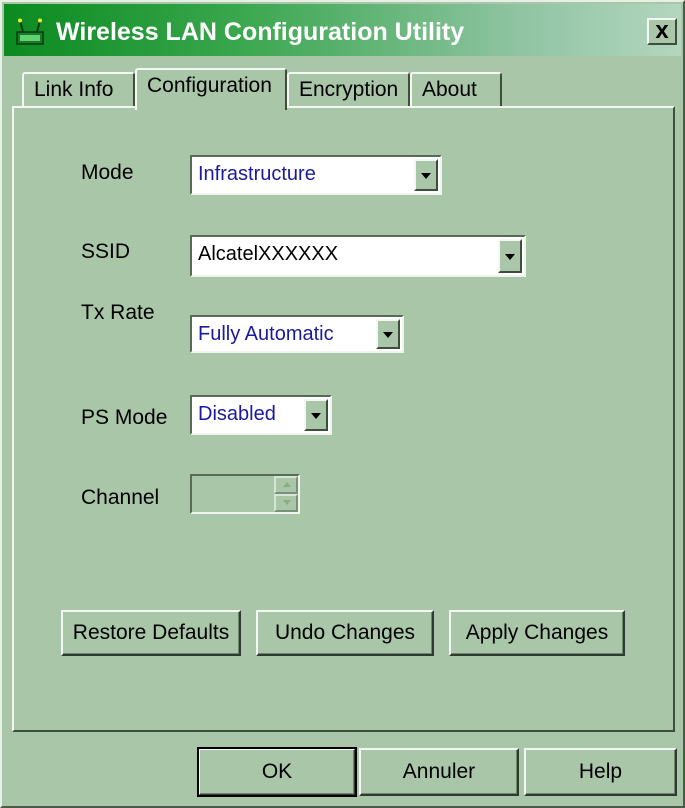  I want to click on window-title: Wireless LAN Configuration Utility, so click(260, 32).